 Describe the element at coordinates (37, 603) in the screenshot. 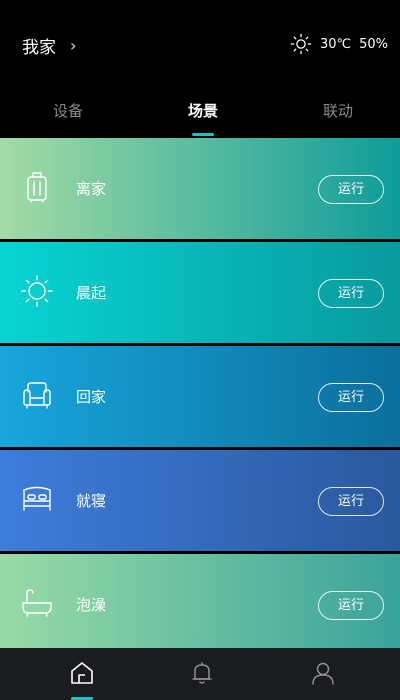

I see `bathtub-icon` at that location.